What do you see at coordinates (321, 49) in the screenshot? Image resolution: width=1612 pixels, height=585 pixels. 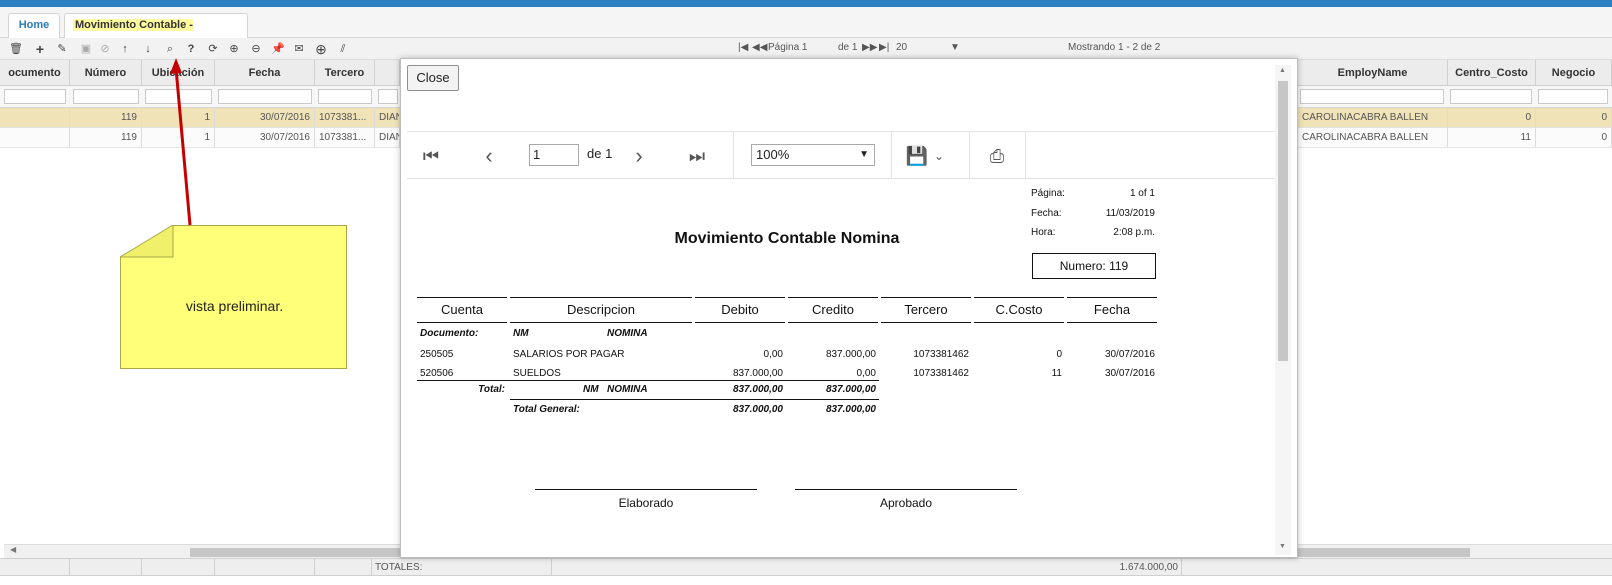 I see `add-circle-icon: ⊕` at bounding box center [321, 49].